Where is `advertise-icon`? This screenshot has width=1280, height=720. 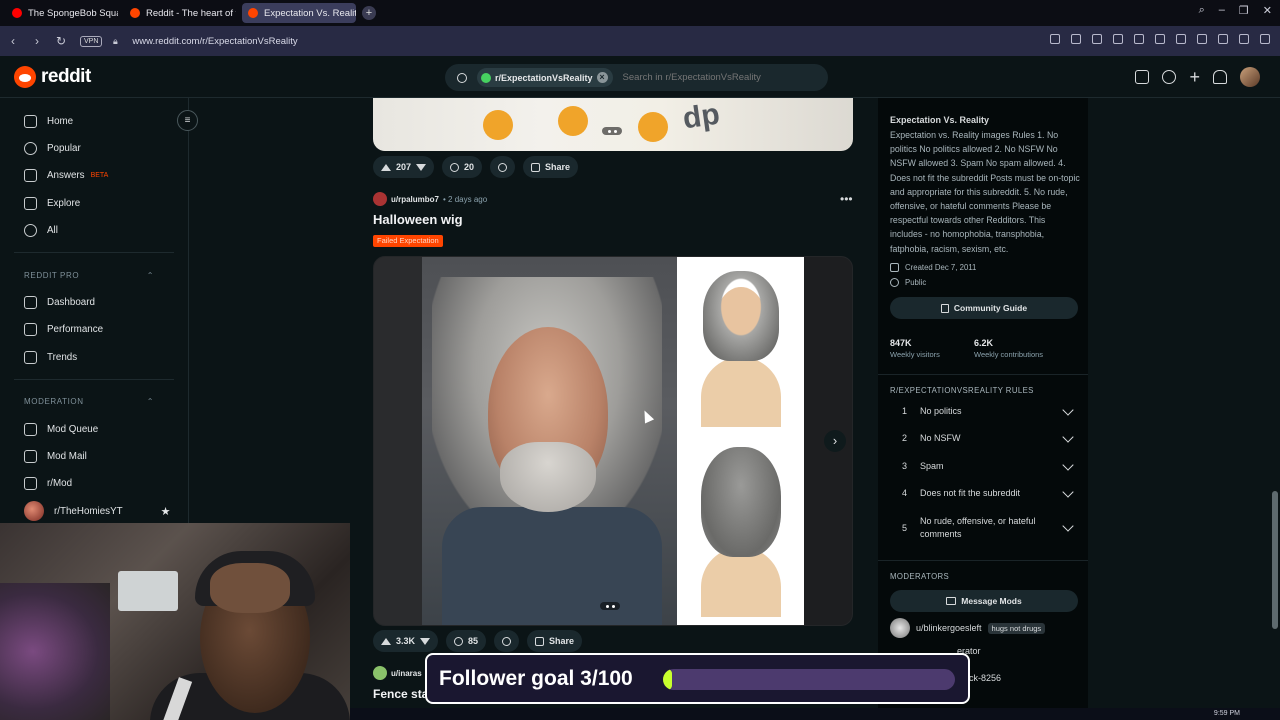 advertise-icon is located at coordinates (1142, 77).